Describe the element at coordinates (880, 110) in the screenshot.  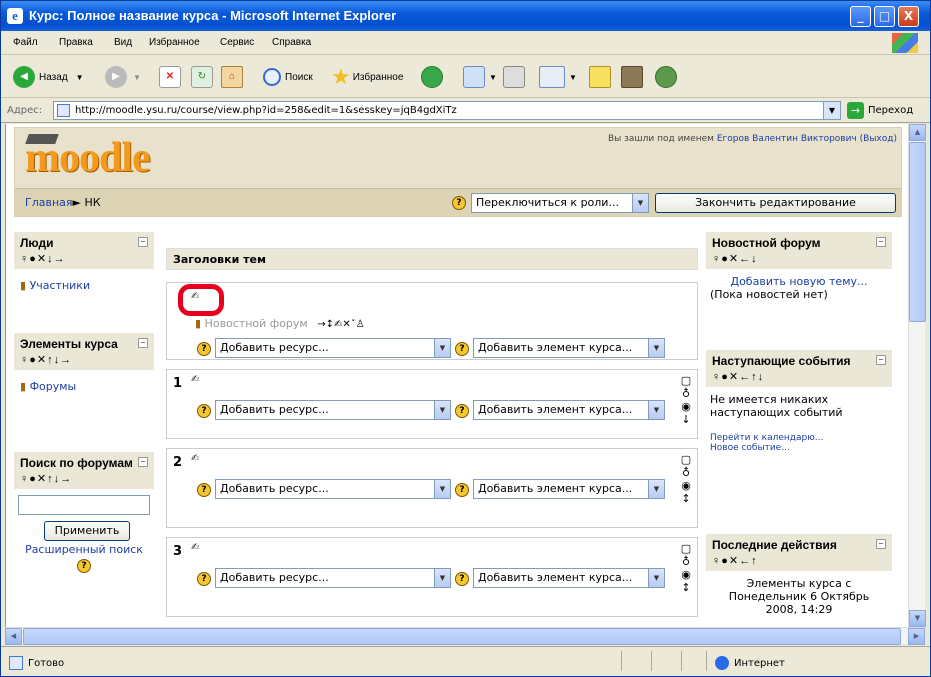
I see `go-button: → Переход` at that location.